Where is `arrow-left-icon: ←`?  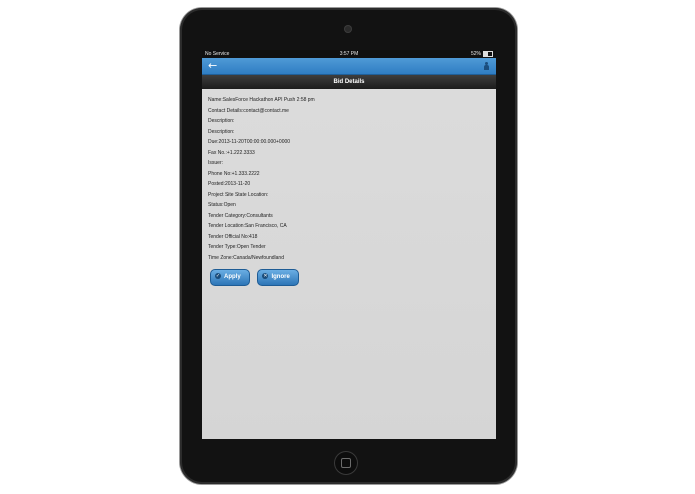 arrow-left-icon: ← is located at coordinates (212, 66).